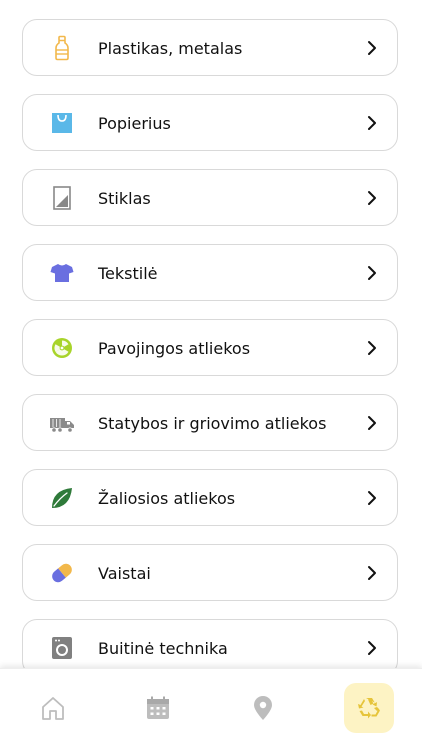 This screenshot has height=751, width=422. I want to click on washing-machine-icon, so click(62, 648).